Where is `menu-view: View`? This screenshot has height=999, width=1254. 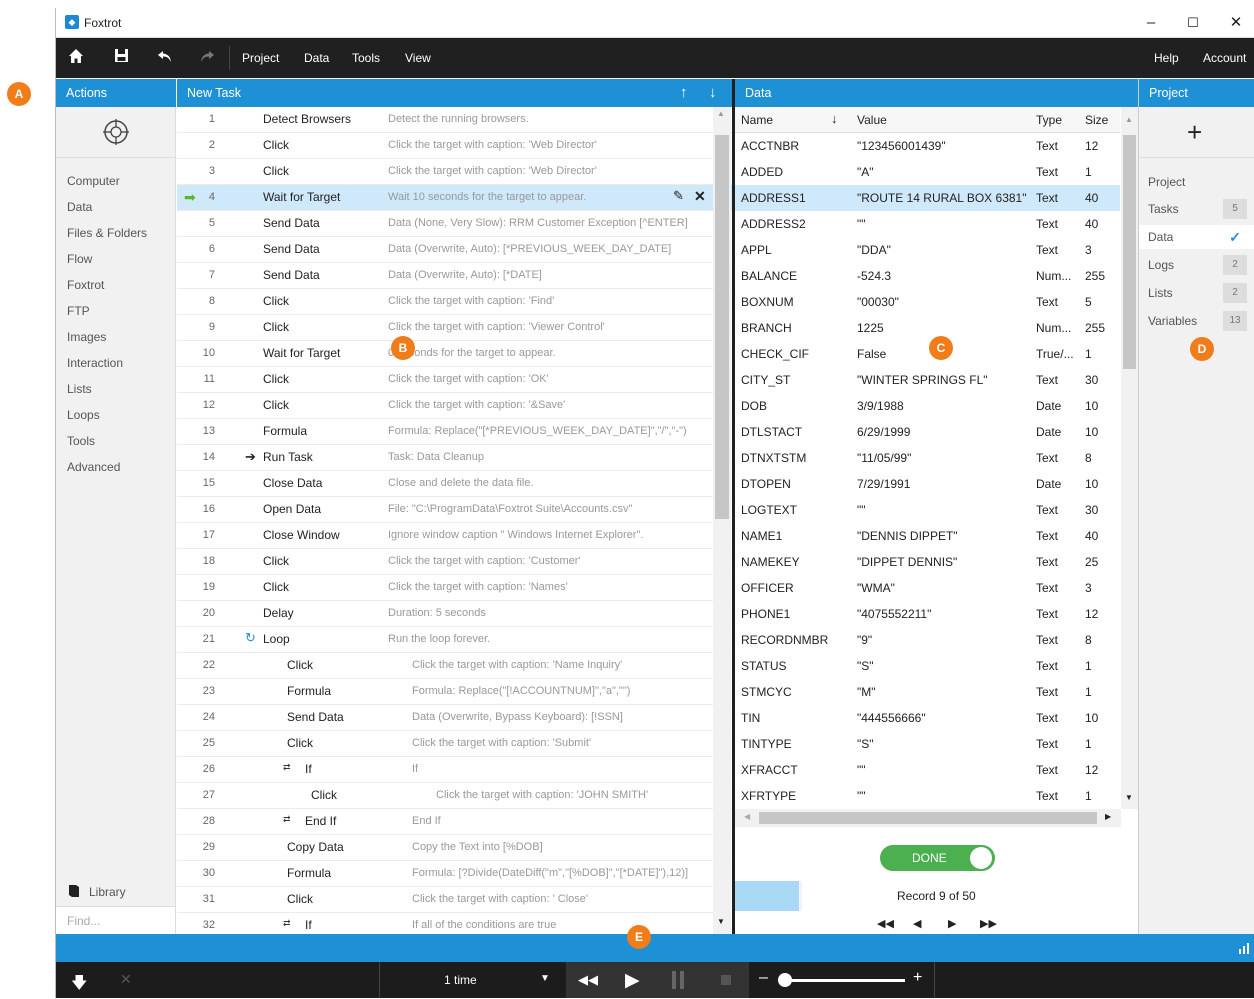 menu-view: View is located at coordinates (418, 58).